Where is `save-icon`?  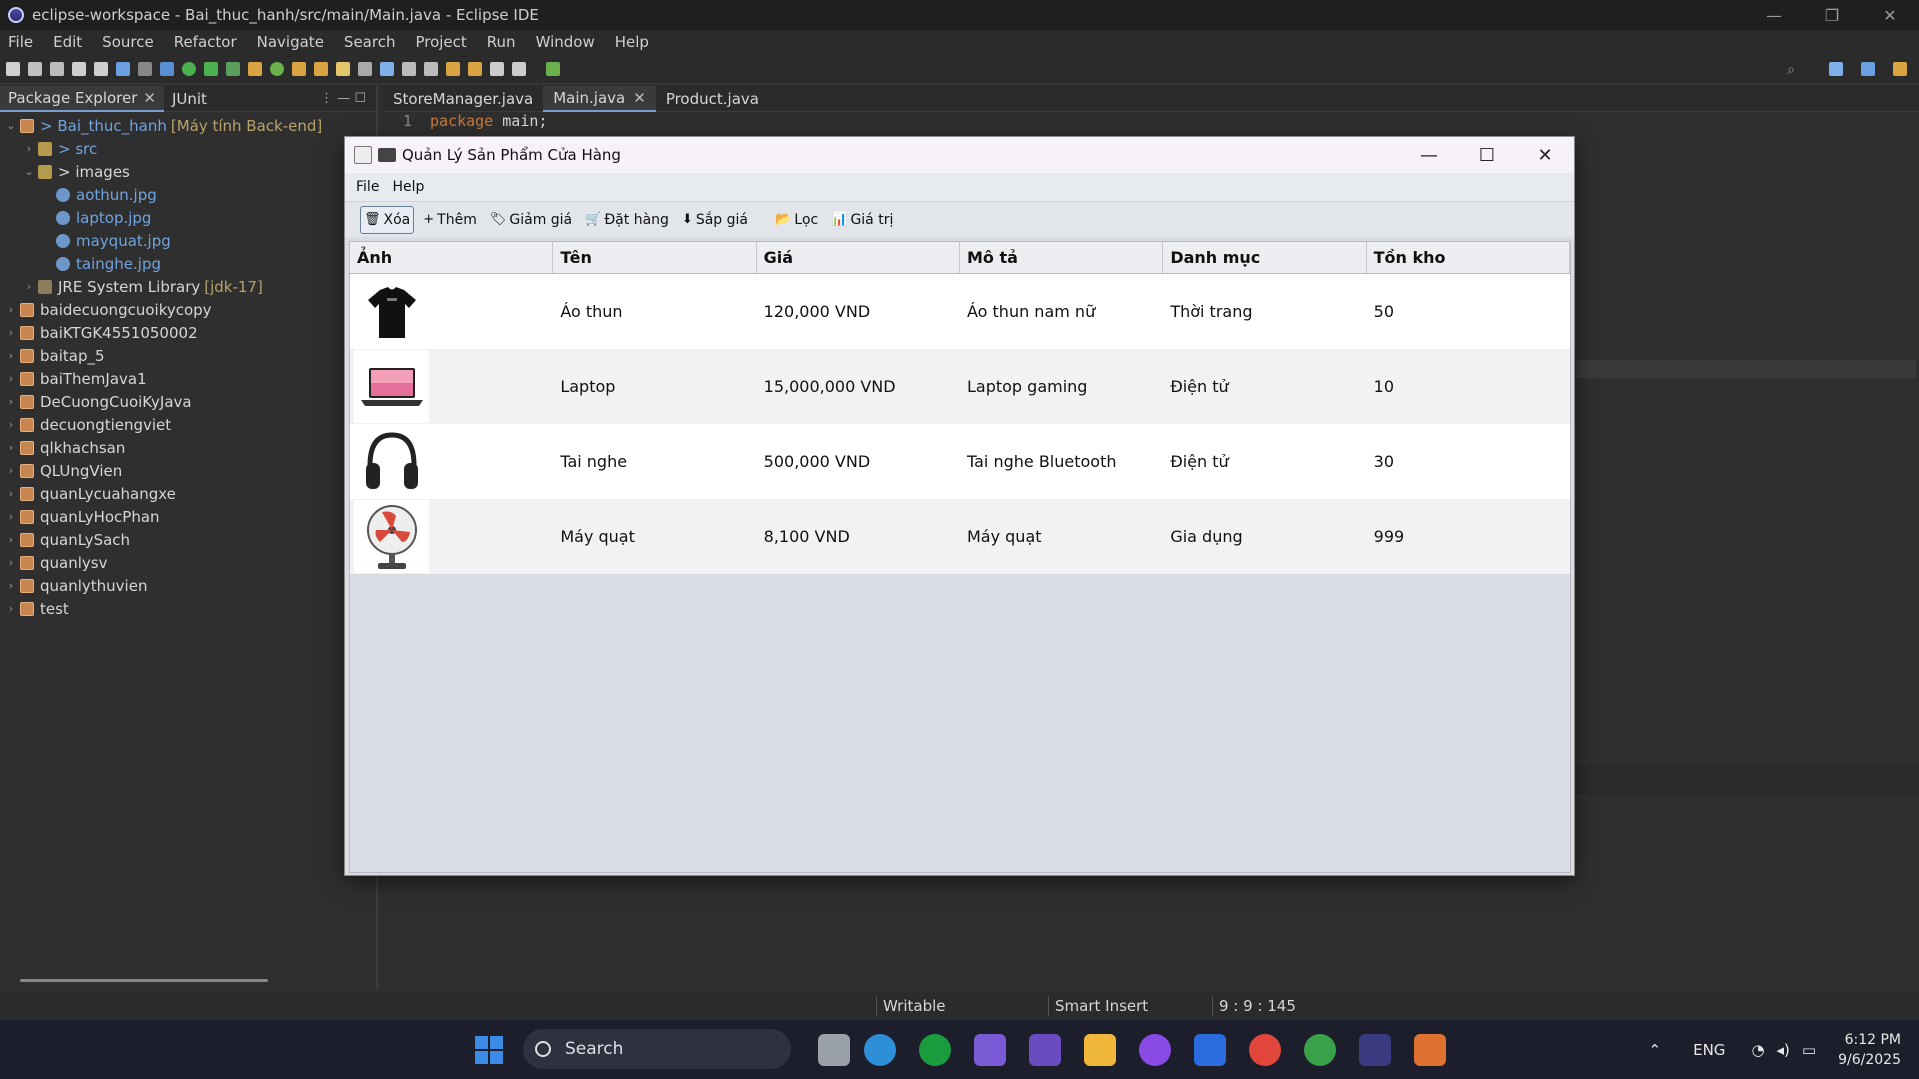 save-icon is located at coordinates (35, 68).